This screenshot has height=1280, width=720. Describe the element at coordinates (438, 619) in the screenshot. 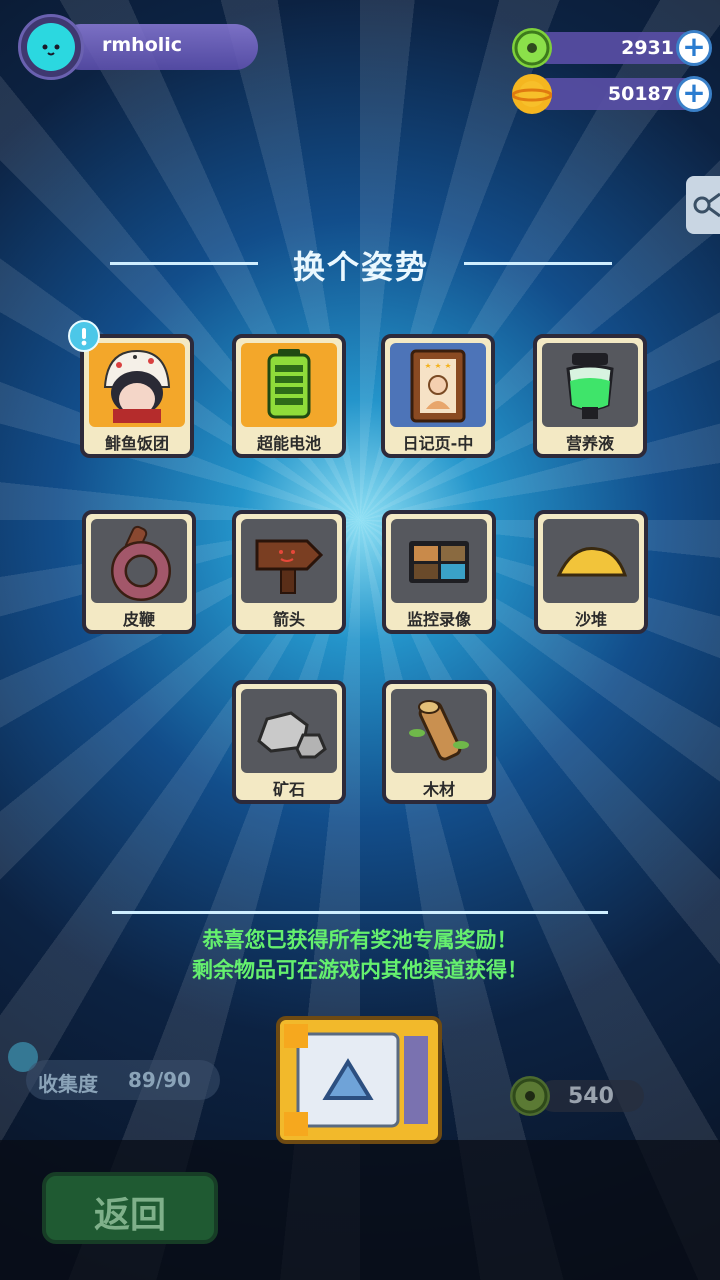

I see `item-label: 监控录像` at that location.